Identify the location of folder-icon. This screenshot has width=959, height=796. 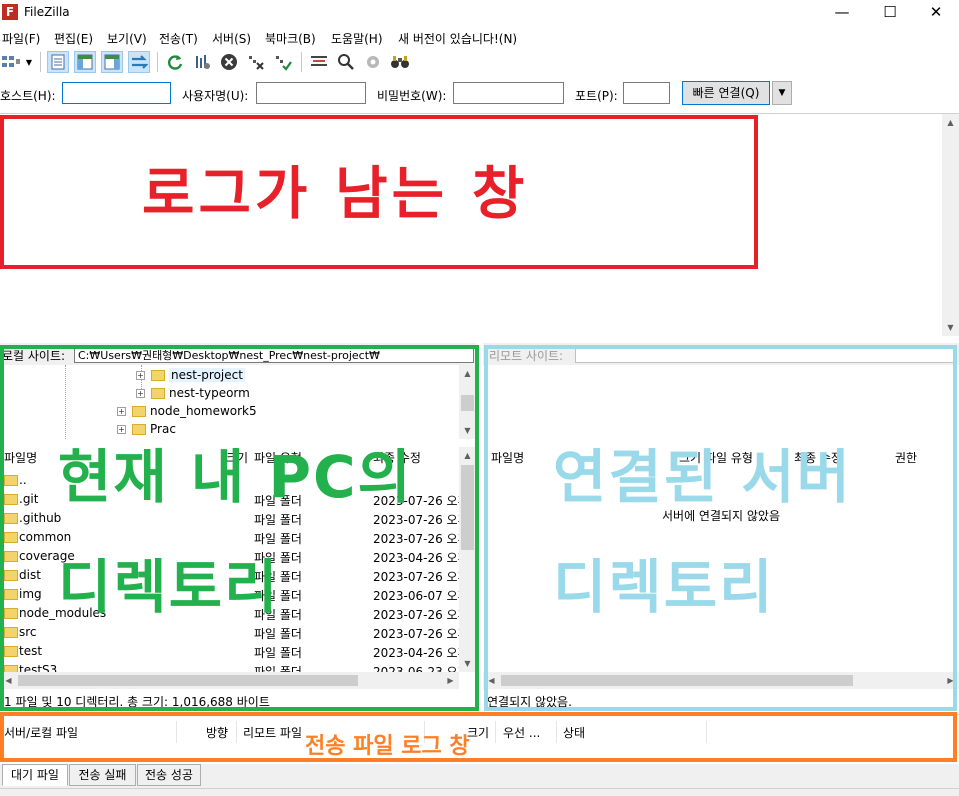
(11, 632).